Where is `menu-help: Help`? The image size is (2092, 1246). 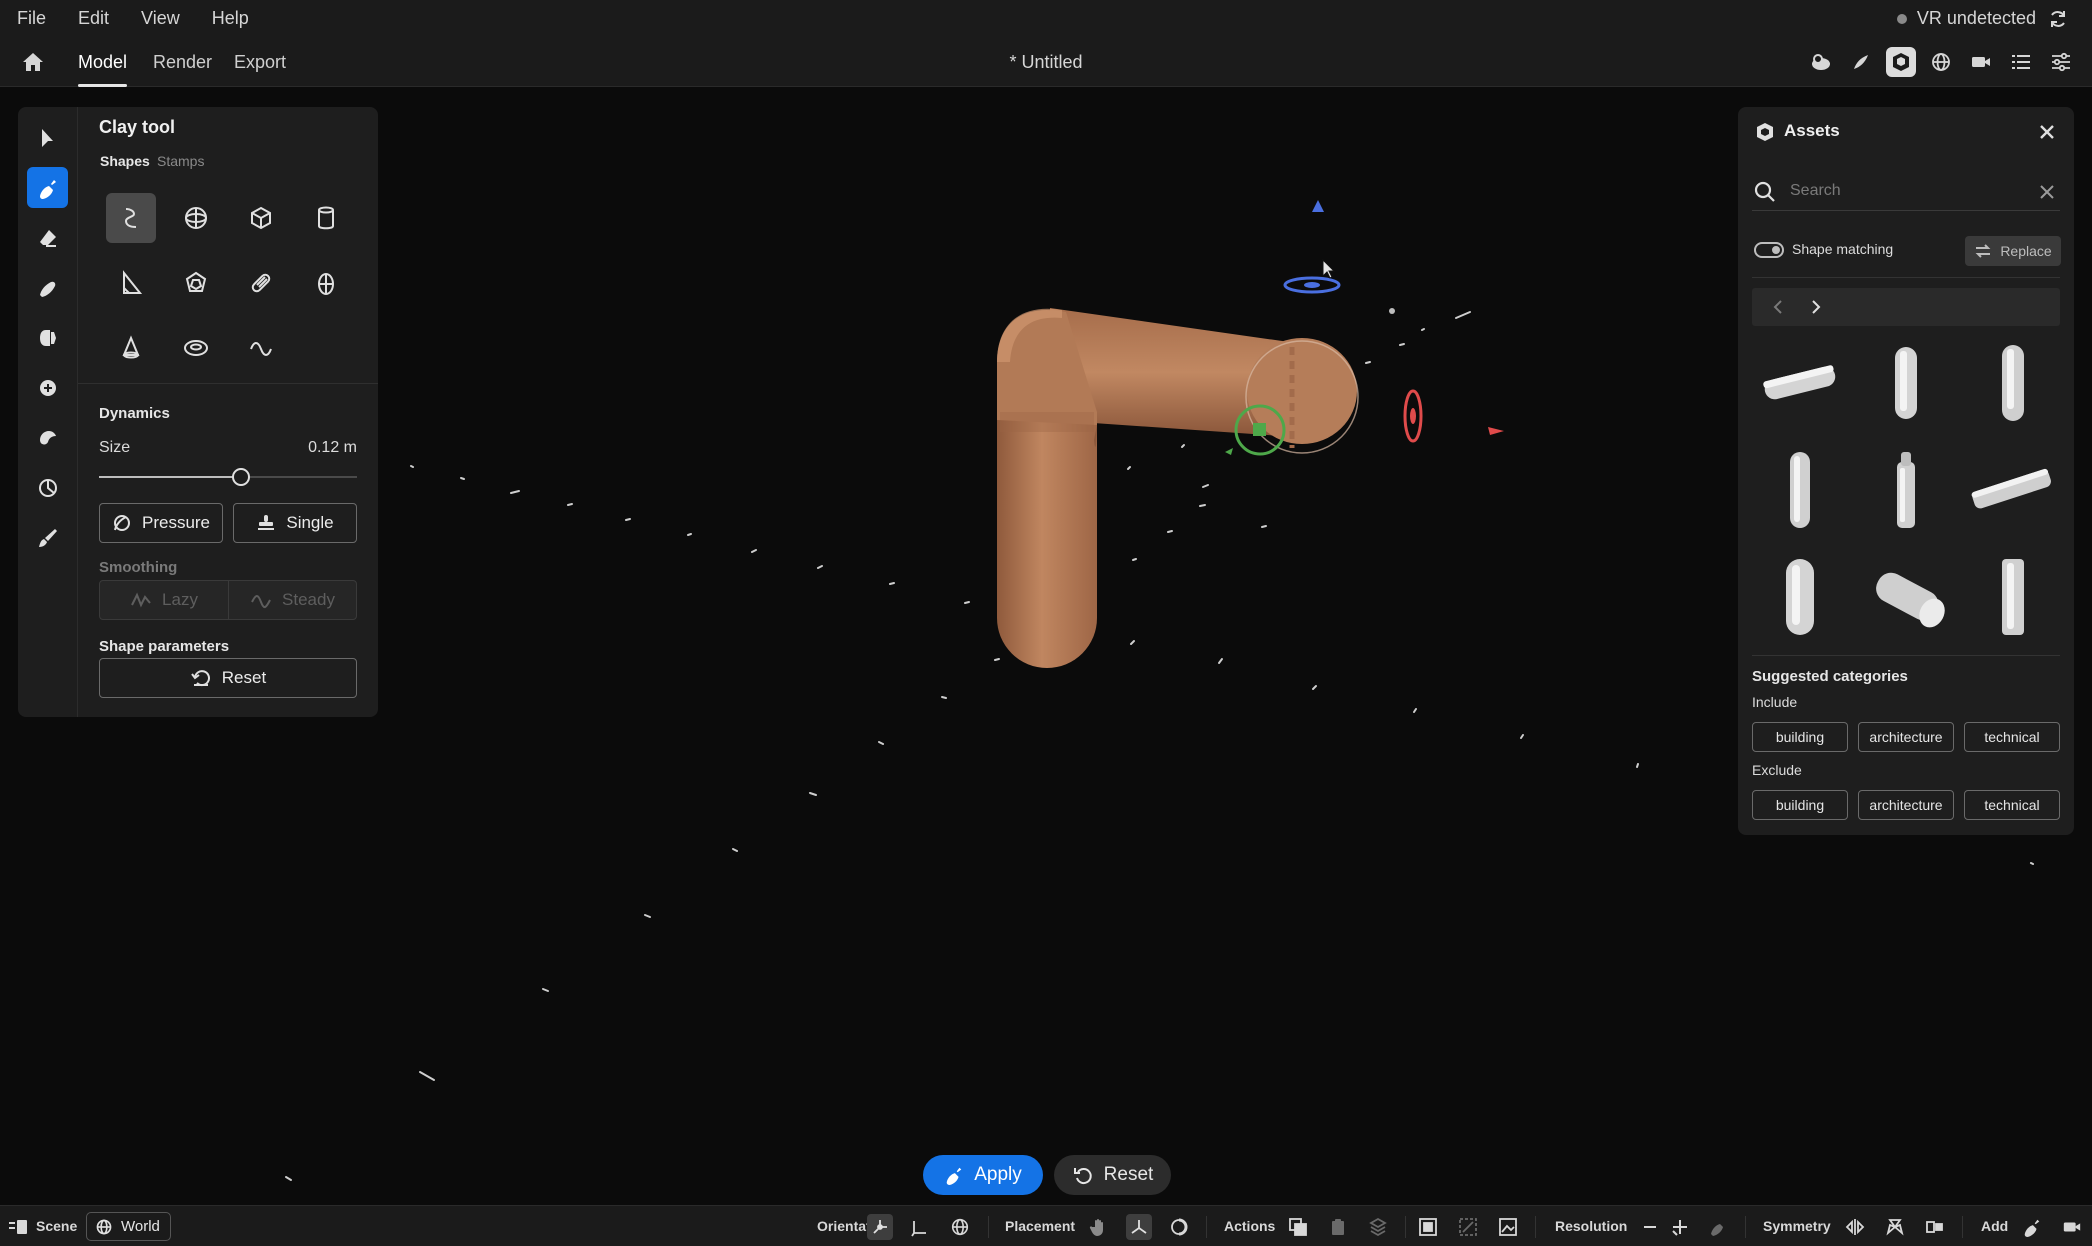
menu-help: Help is located at coordinates (230, 18).